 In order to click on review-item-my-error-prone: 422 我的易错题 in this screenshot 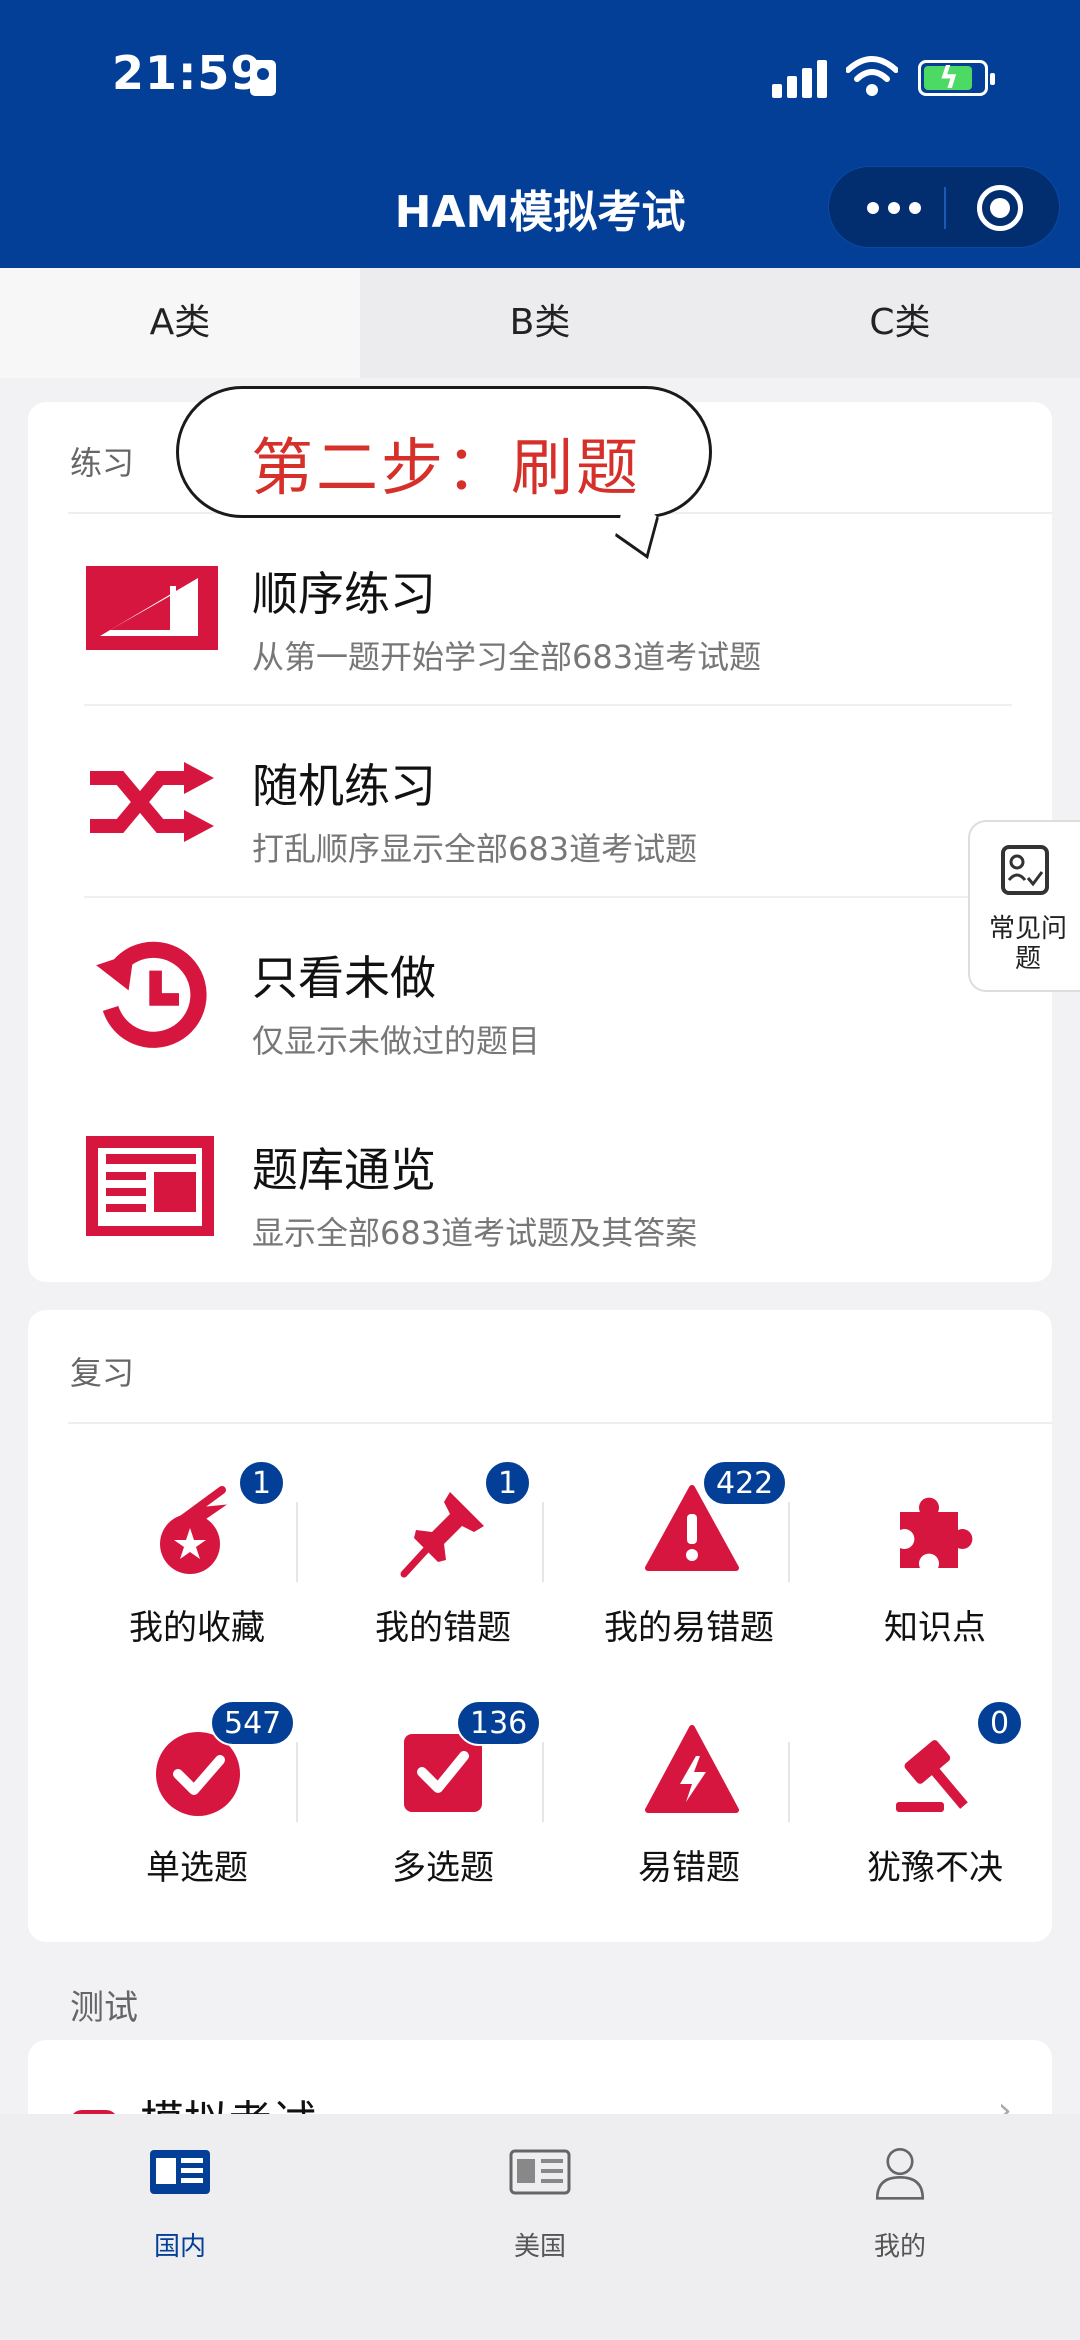, I will do `click(689, 1560)`.